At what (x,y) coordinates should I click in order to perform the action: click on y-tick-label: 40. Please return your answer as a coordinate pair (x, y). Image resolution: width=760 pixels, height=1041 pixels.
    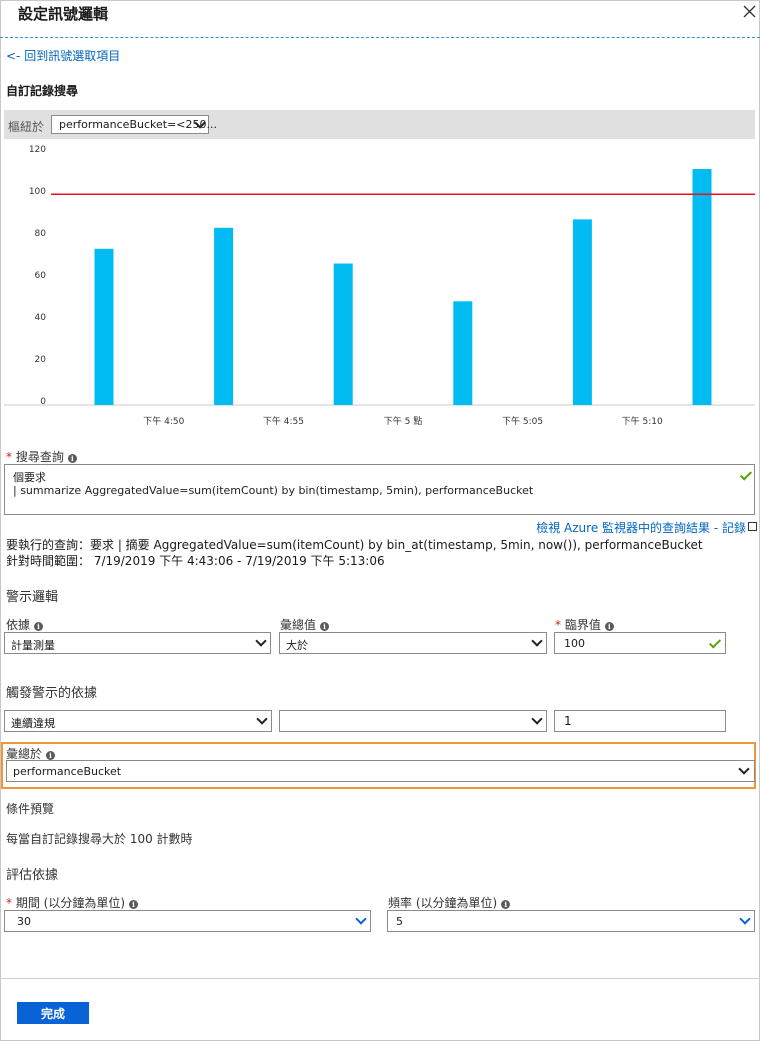
    Looking at the image, I should click on (41, 318).